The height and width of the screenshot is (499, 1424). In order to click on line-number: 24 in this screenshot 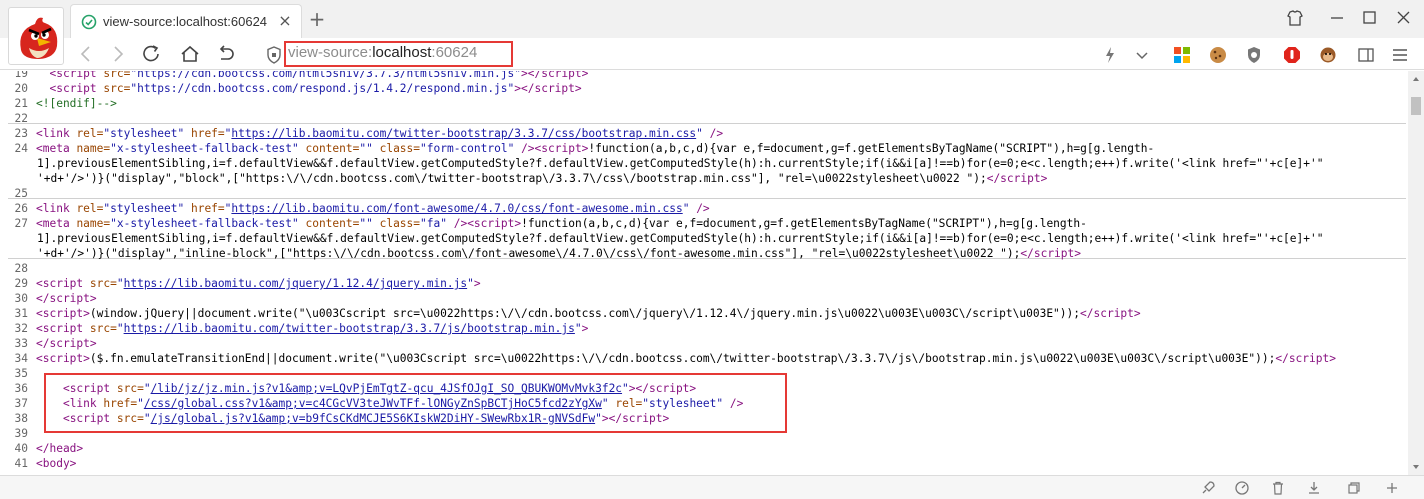, I will do `click(21, 148)`.